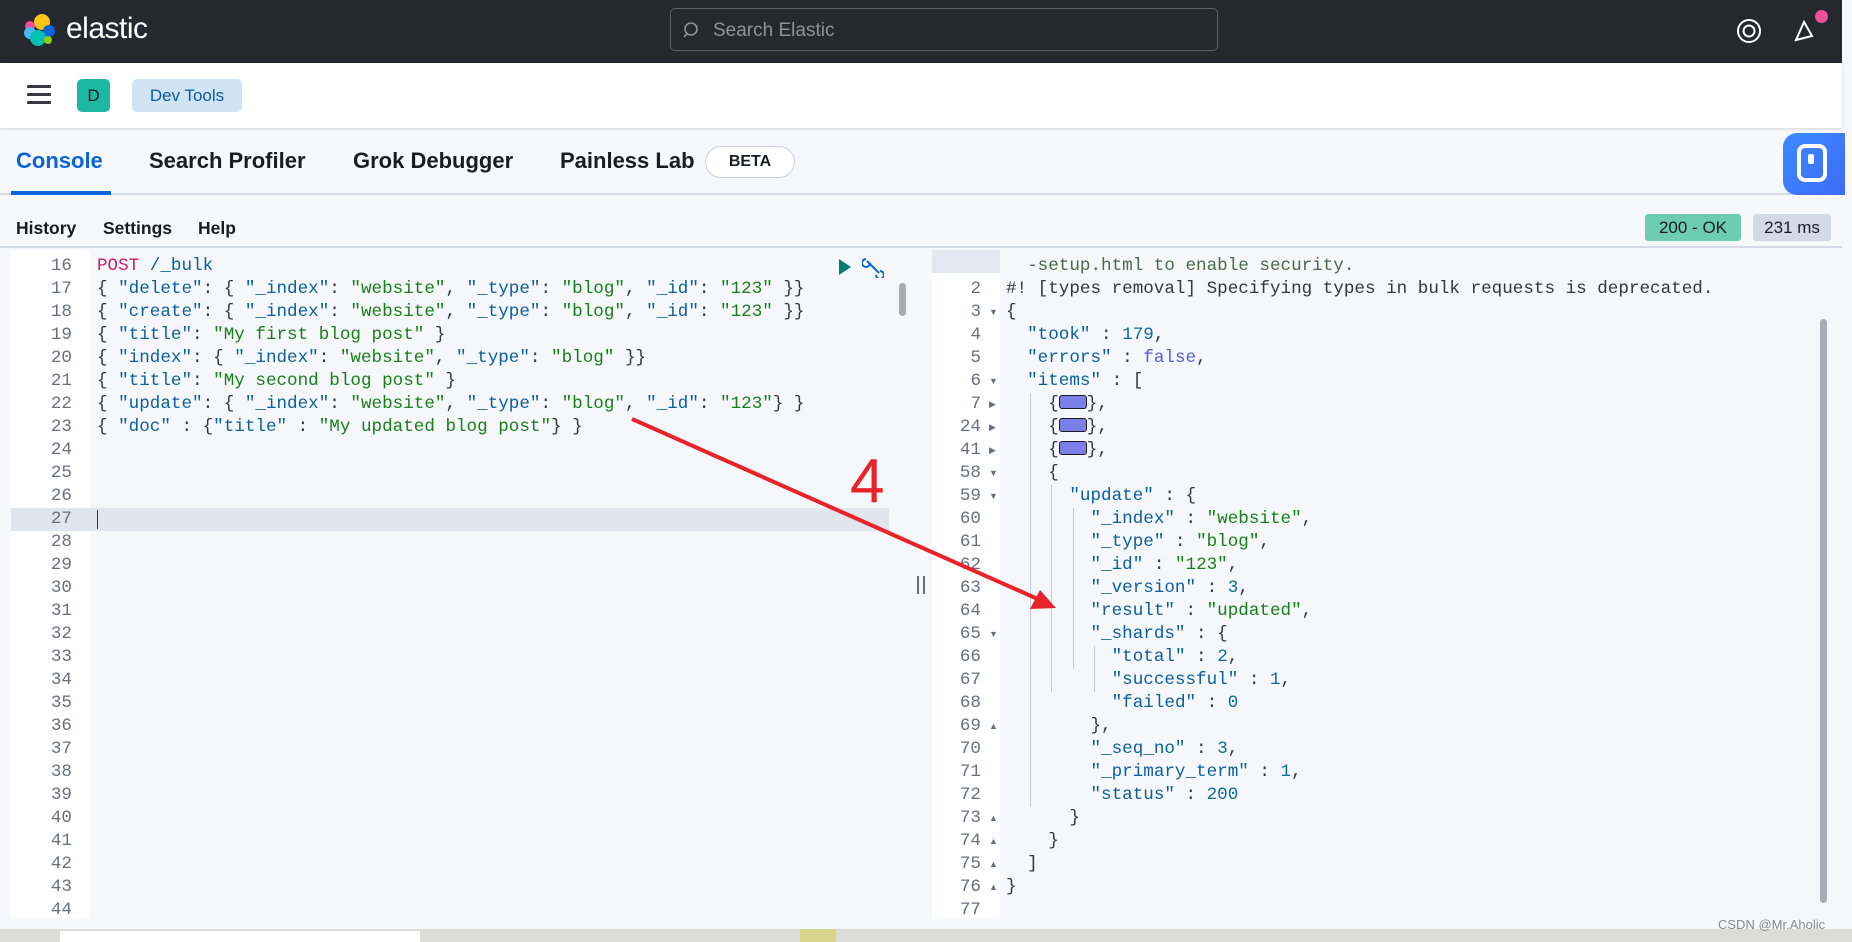  I want to click on annotation-arrow, so click(836, 509).